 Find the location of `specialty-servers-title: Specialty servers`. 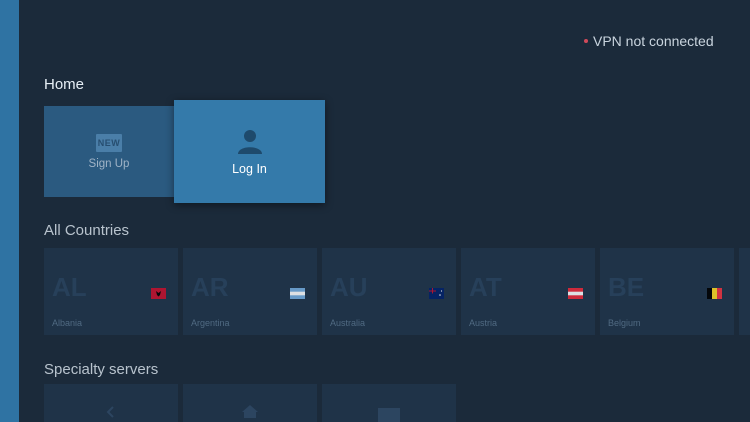

specialty-servers-title: Specialty servers is located at coordinates (101, 369).